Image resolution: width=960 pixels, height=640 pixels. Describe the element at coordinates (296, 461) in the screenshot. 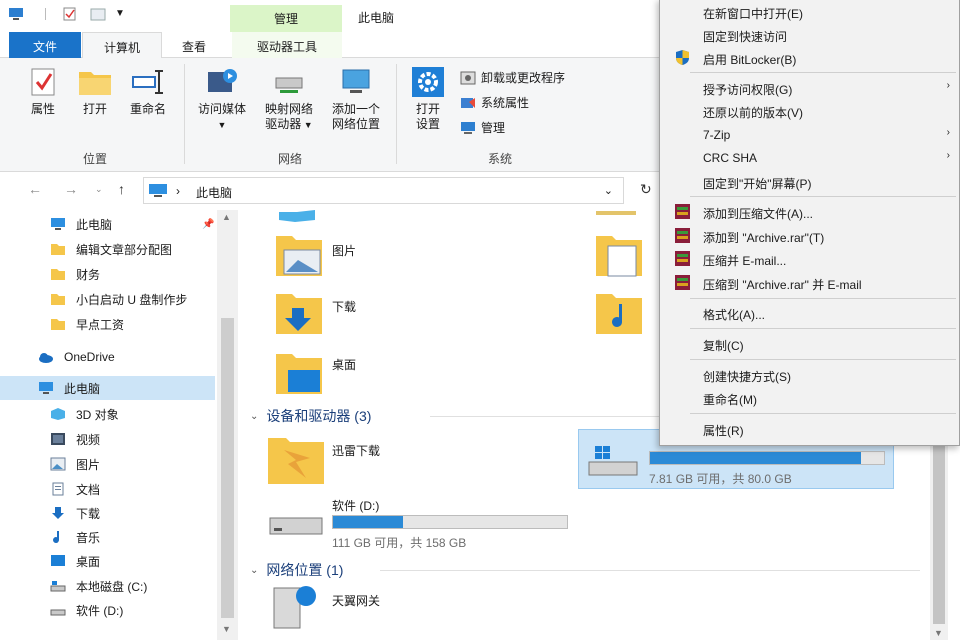

I see `device-thunder-download` at that location.